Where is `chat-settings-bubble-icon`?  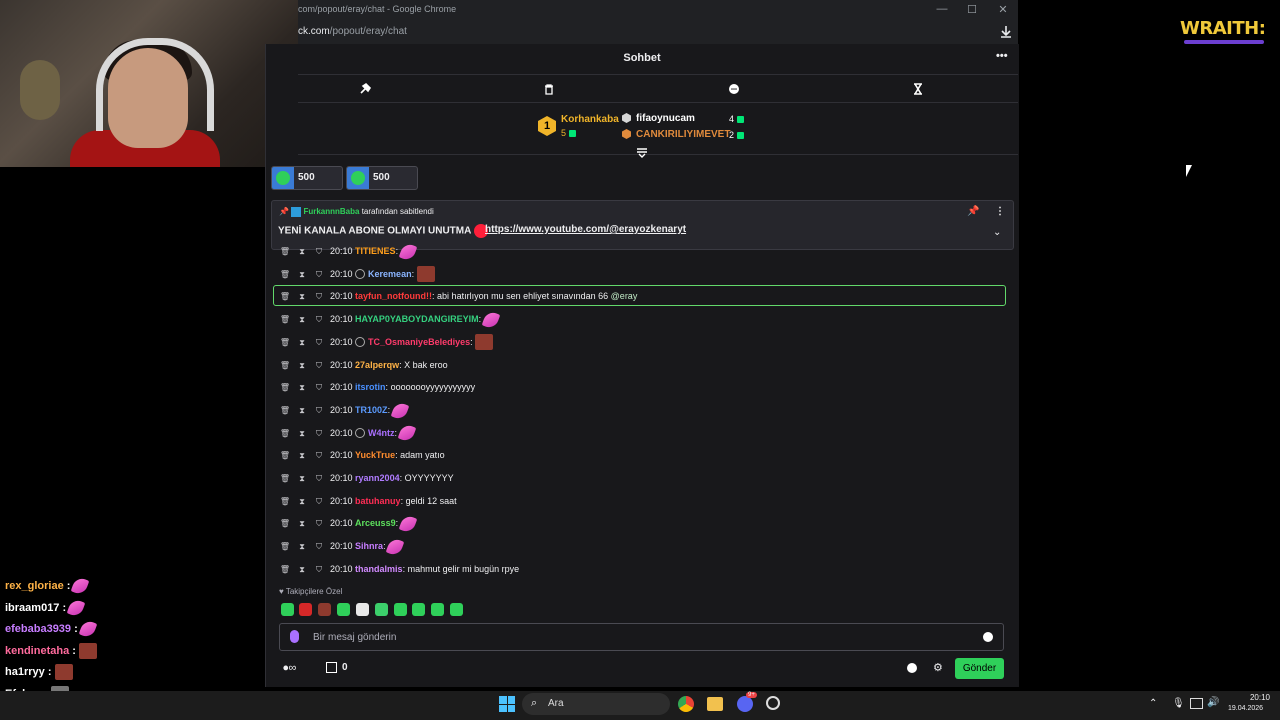 chat-settings-bubble-icon is located at coordinates (912, 668).